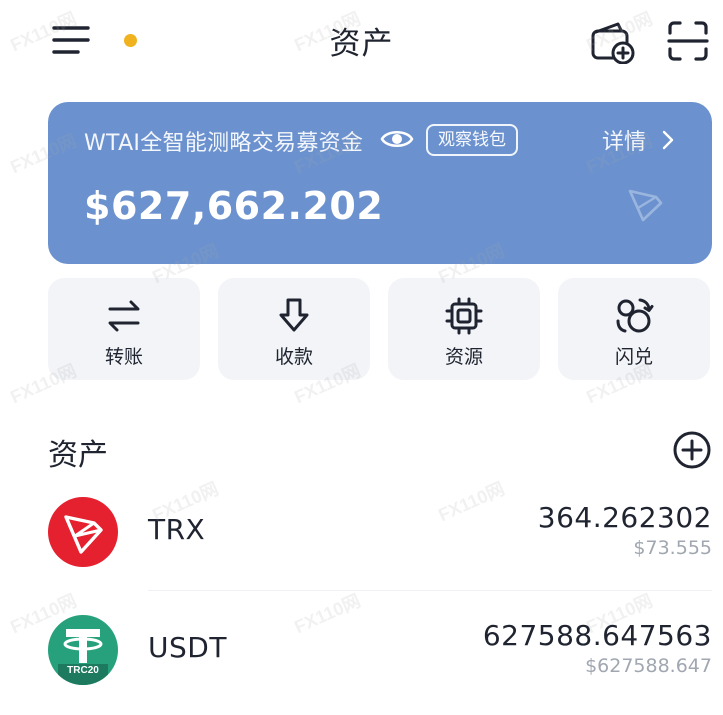 The height and width of the screenshot is (715, 723). What do you see at coordinates (397, 139) in the screenshot?
I see `eye-icon` at bounding box center [397, 139].